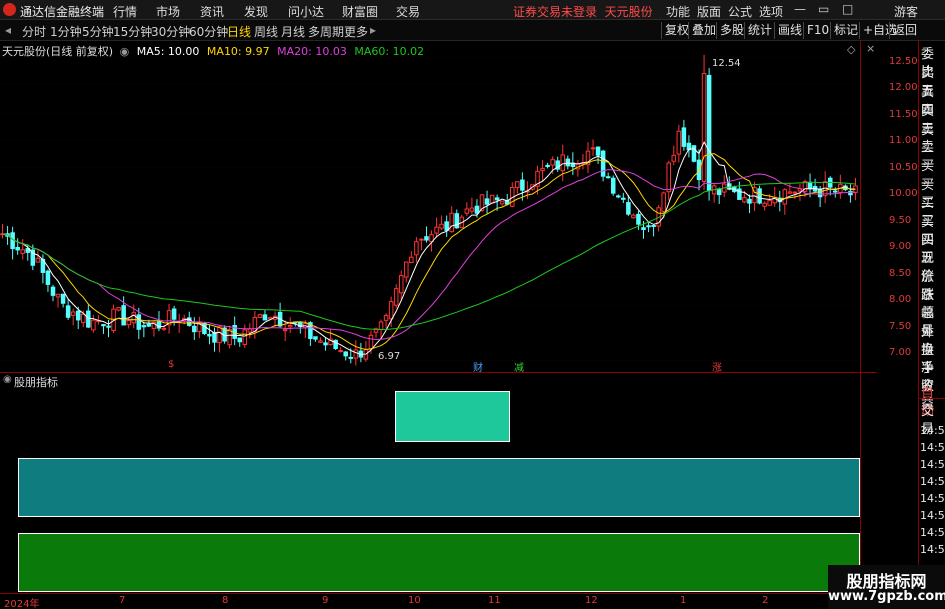 This screenshot has height=609, width=945. I want to click on left-arrow-icon: ◂, so click(8, 30).